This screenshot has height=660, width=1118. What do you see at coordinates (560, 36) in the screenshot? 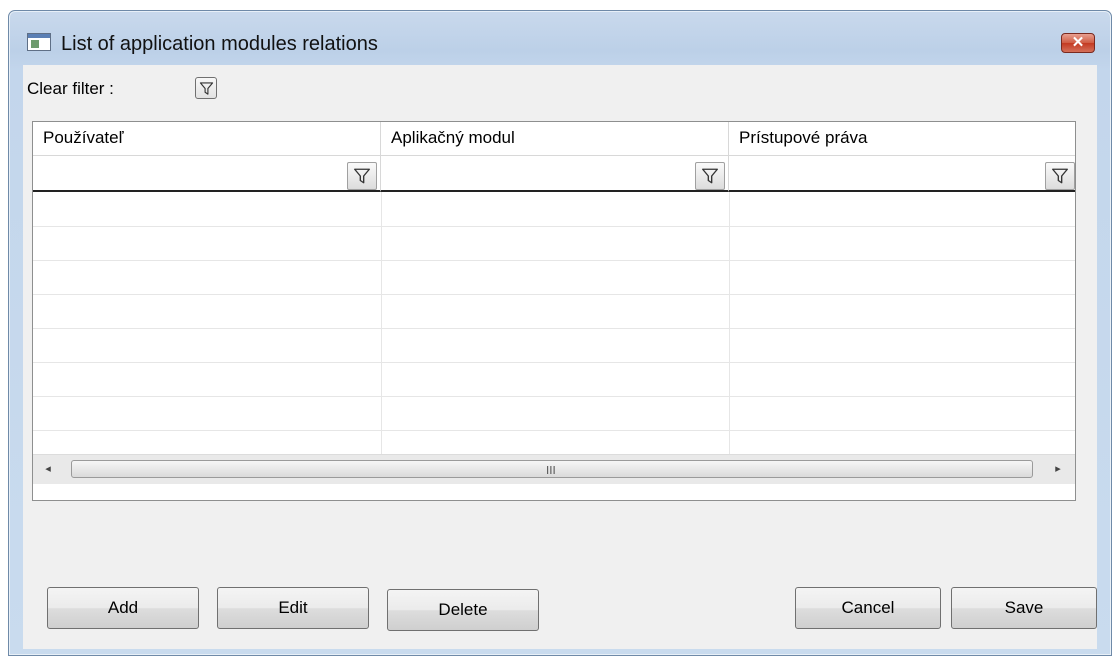
I see `title-bar: List of application modules relations ✕` at bounding box center [560, 36].